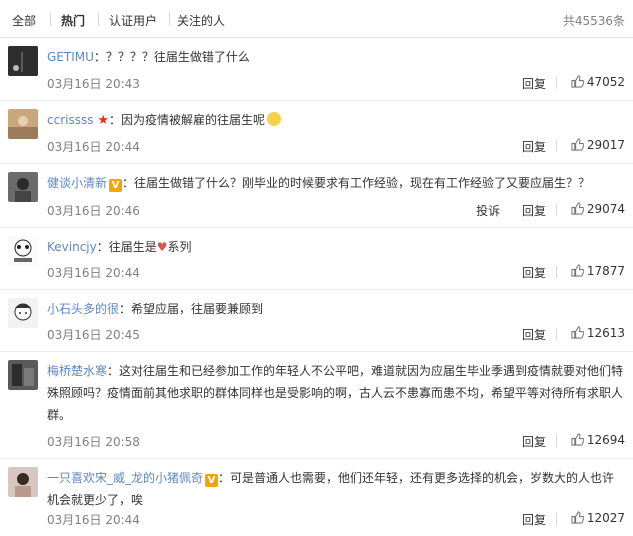 The width and height of the screenshot is (633, 536). I want to click on comment-username: 一只喜欢宋_威_龙的小猪佩奇, so click(125, 478).